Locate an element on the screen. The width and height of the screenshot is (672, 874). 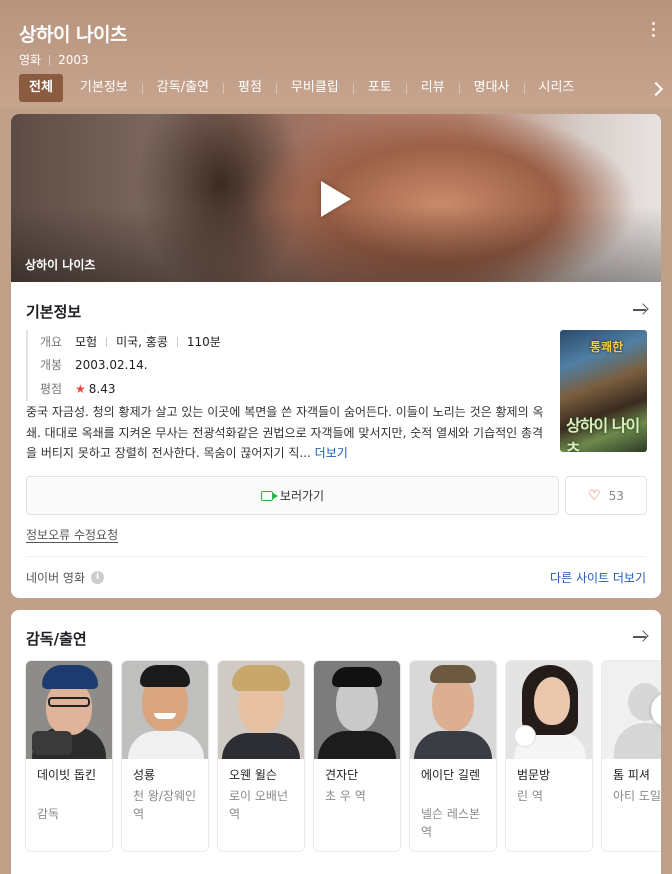
cast-item: 성룡 천 왕/장웨인 역 is located at coordinates (165, 756).